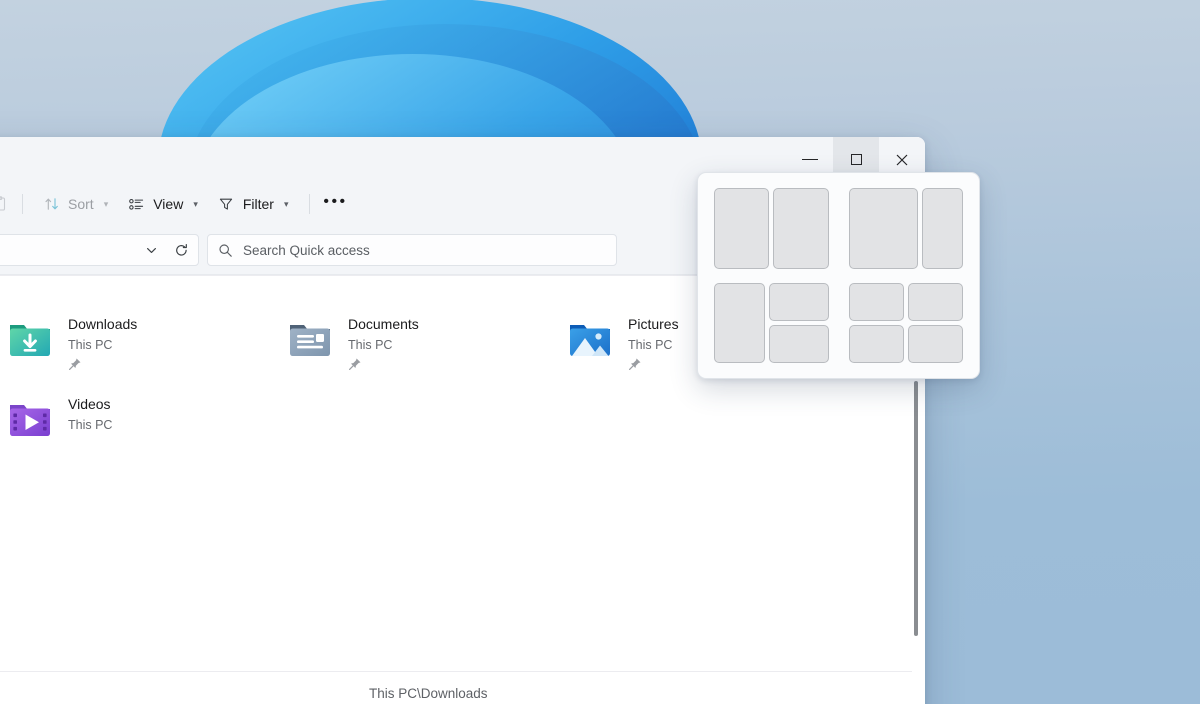 The width and height of the screenshot is (1200, 704). What do you see at coordinates (258, 204) in the screenshot?
I see `filter-label: Filter` at bounding box center [258, 204].